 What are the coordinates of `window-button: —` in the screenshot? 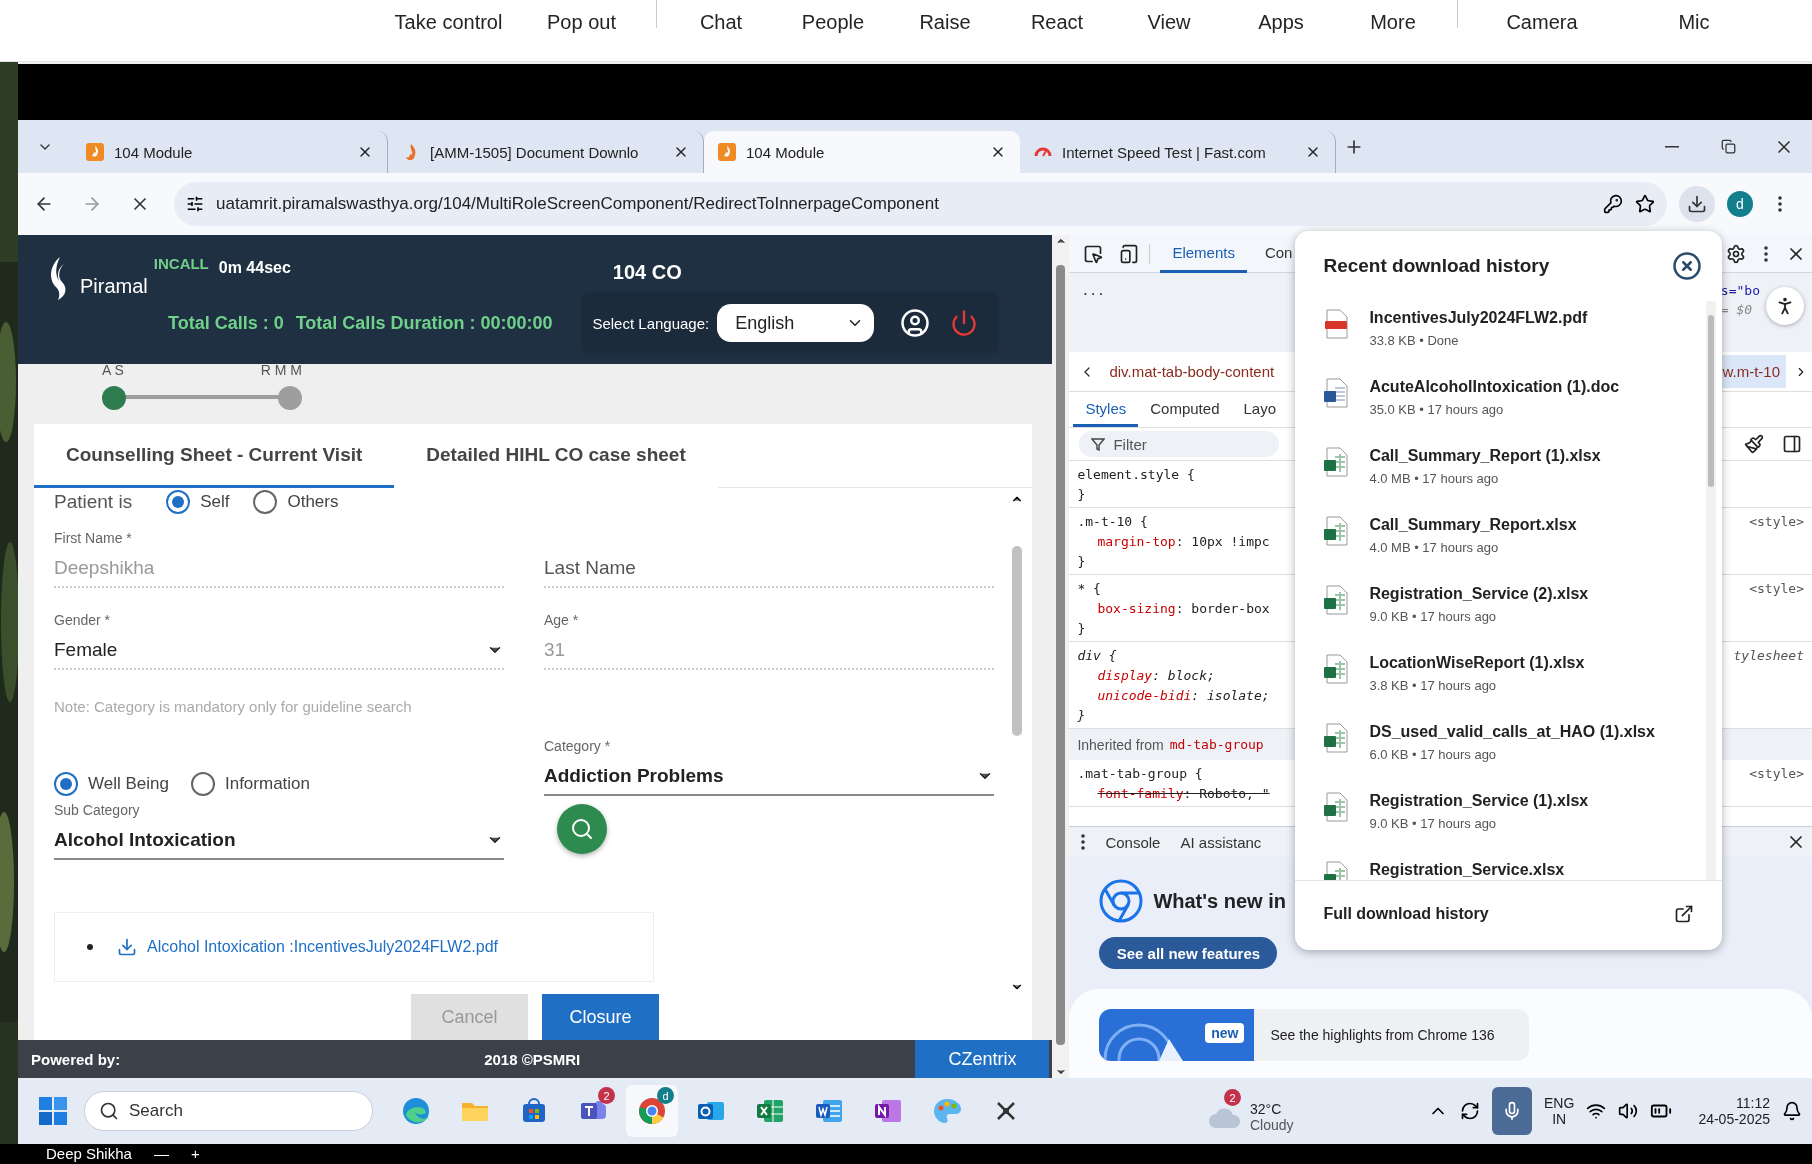 It's located at (161, 1154).